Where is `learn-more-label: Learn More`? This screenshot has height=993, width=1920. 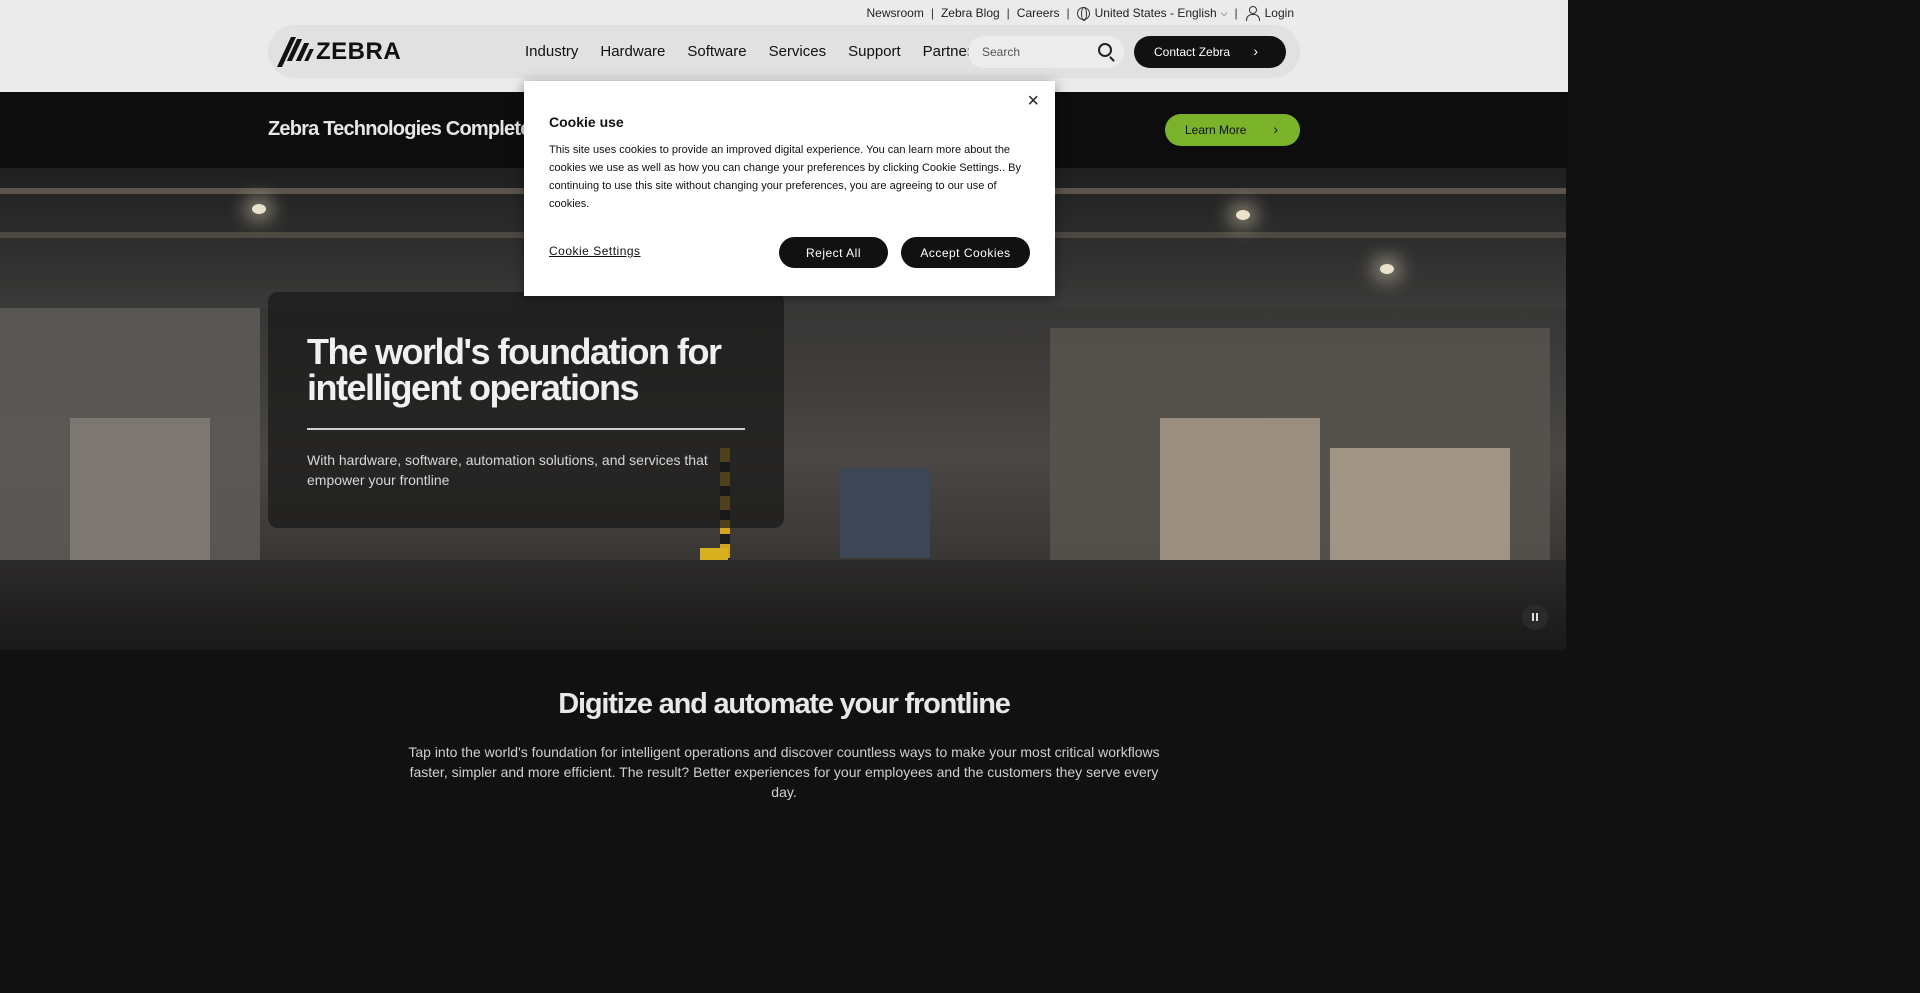
learn-more-label: Learn More is located at coordinates (1216, 130).